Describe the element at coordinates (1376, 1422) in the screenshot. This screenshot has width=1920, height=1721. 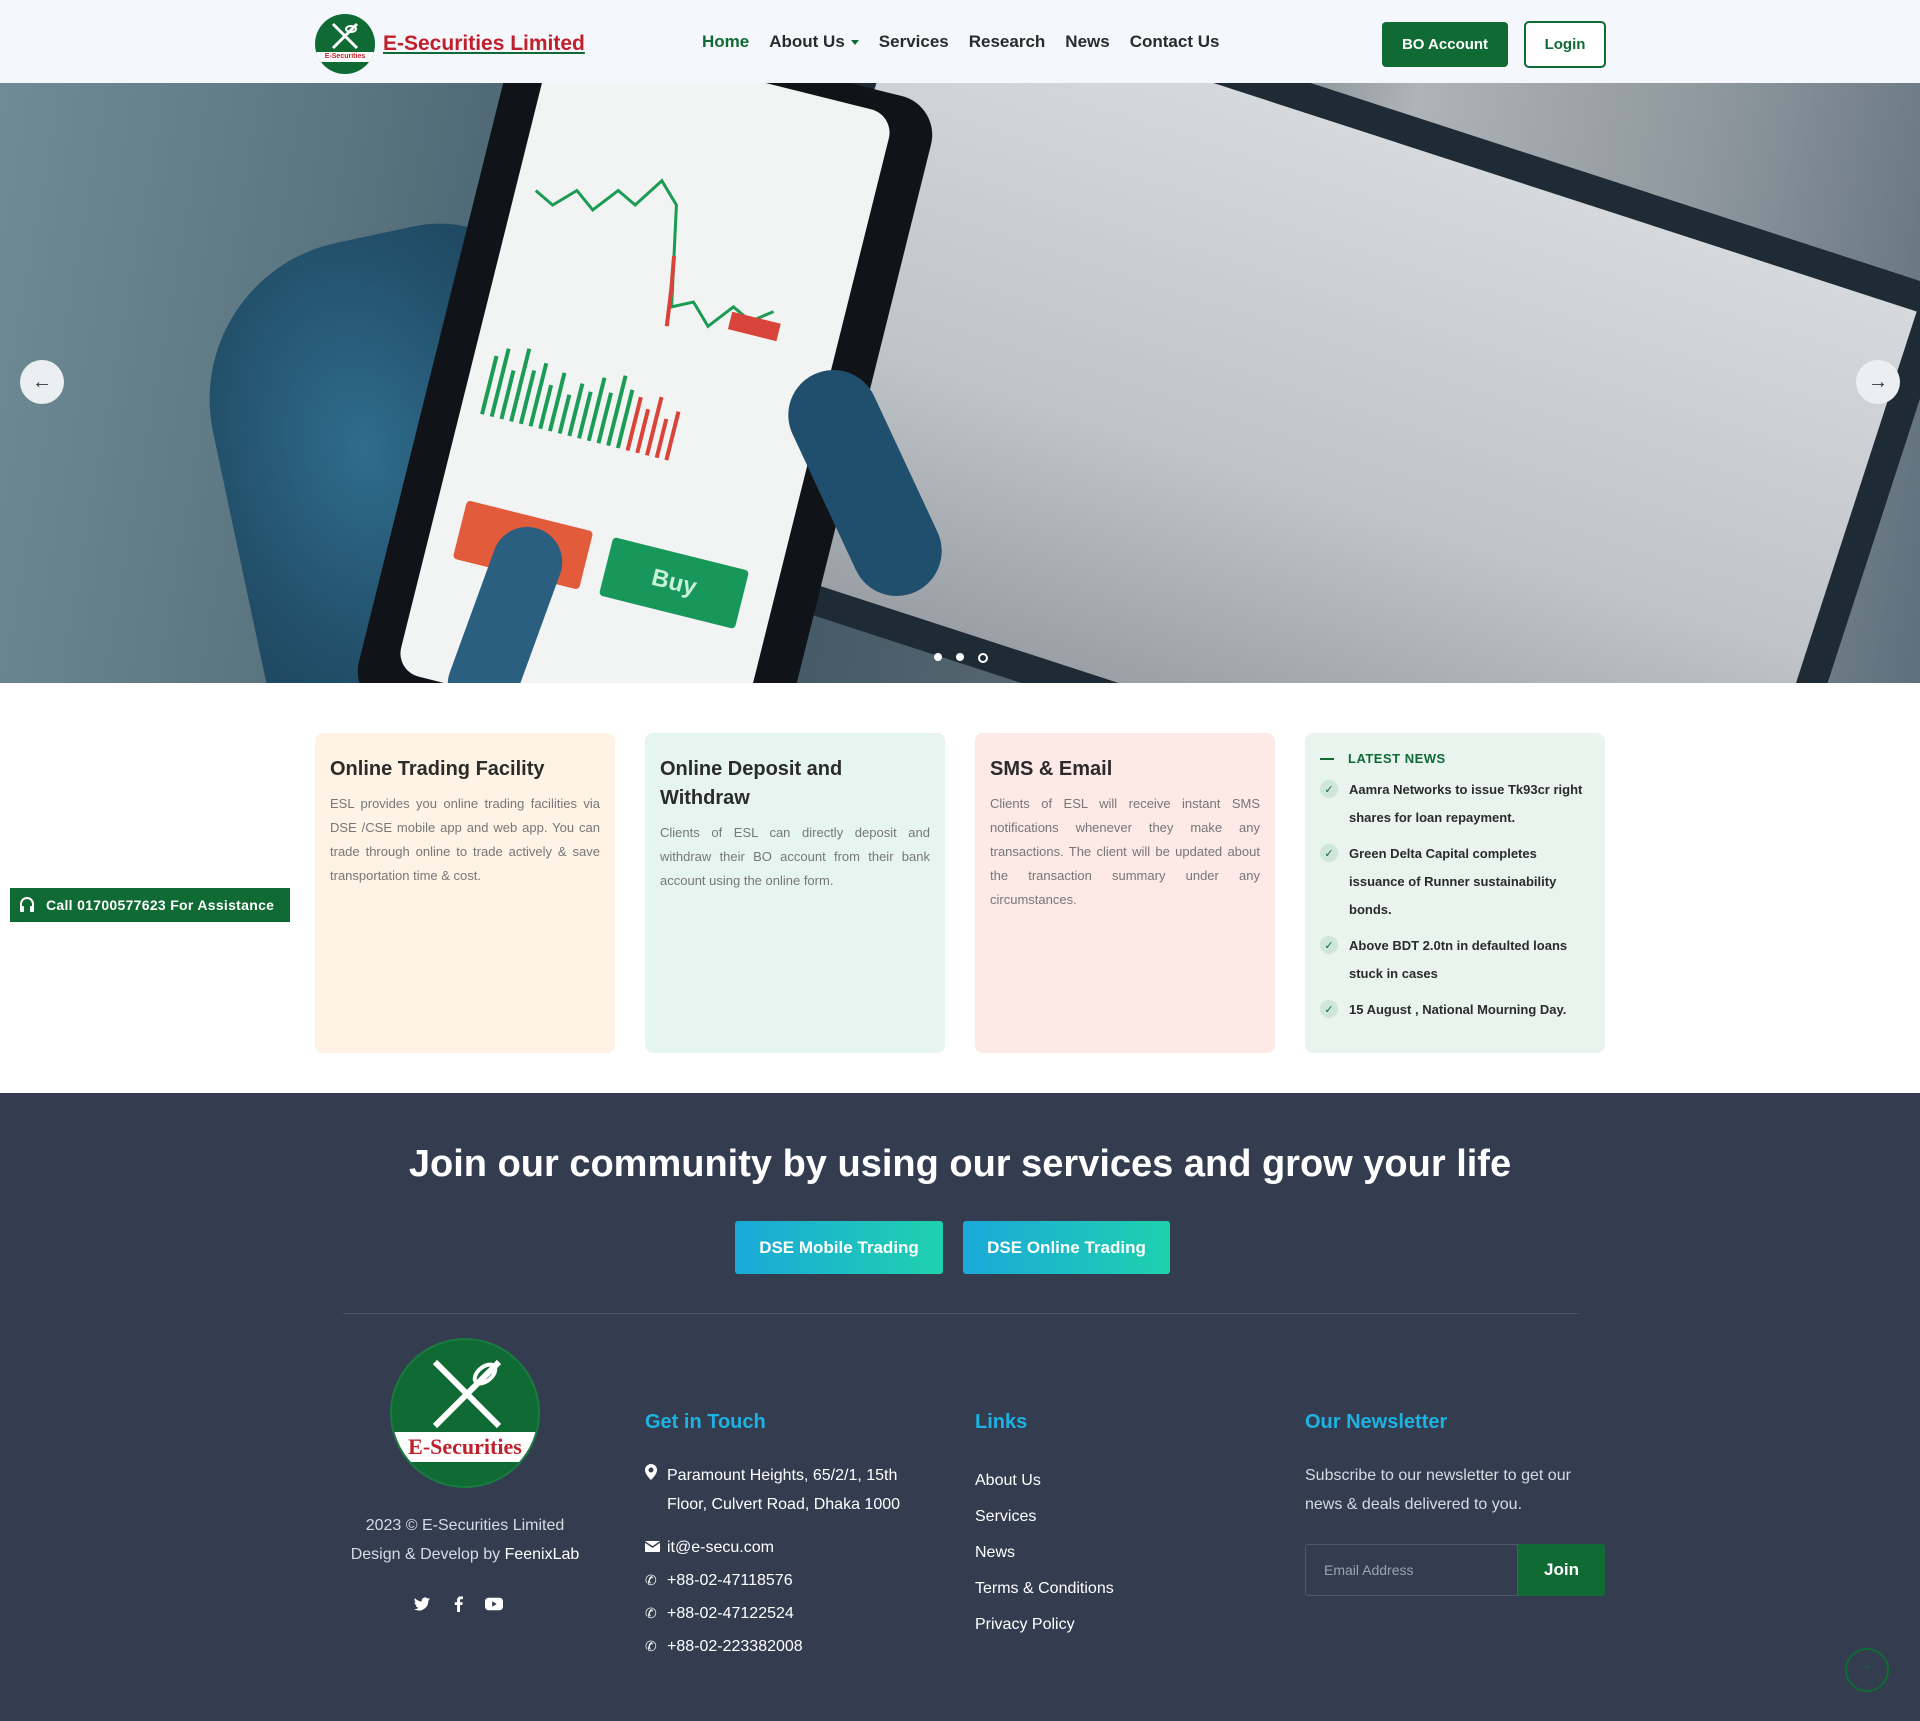
I see `newsletter-title: Our Newsletter` at that location.